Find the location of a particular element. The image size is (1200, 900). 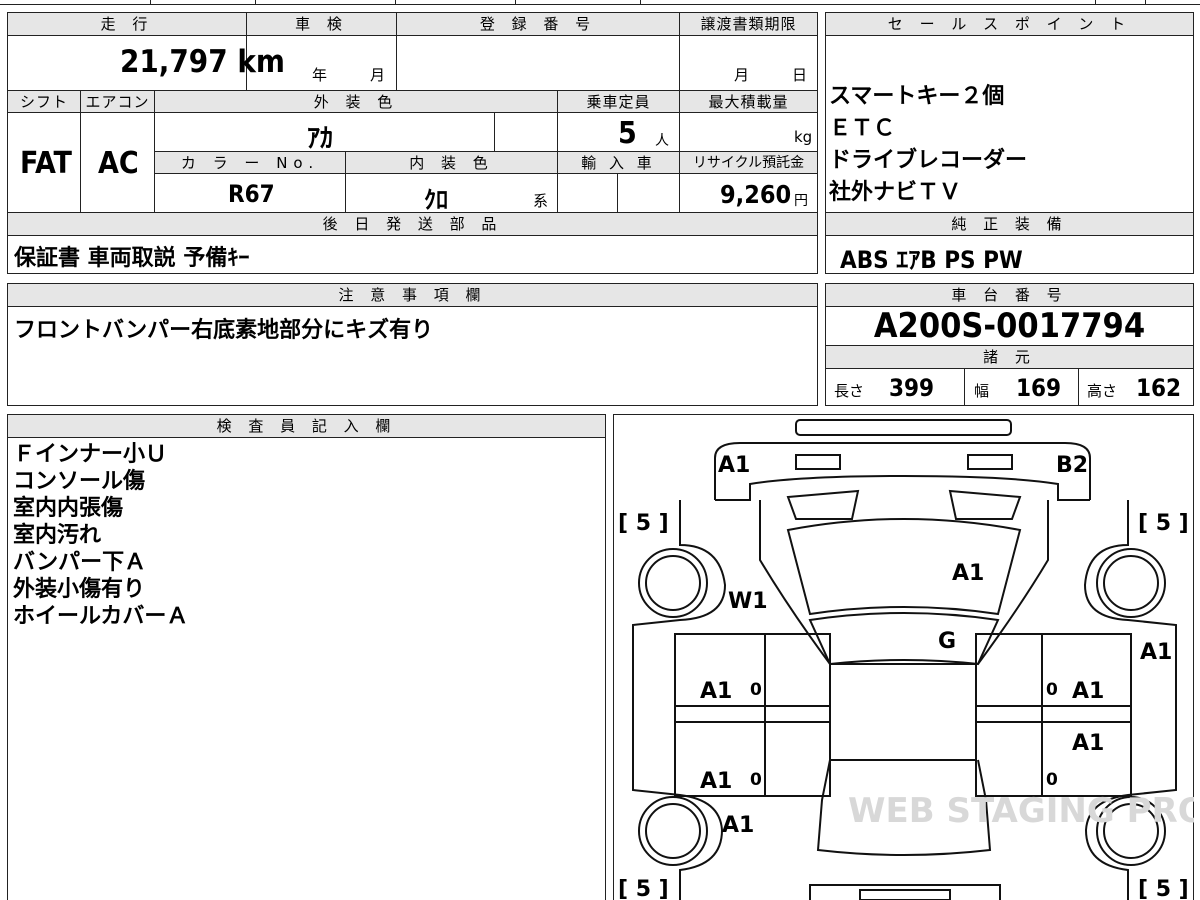

windshield is located at coordinates (904, 639).